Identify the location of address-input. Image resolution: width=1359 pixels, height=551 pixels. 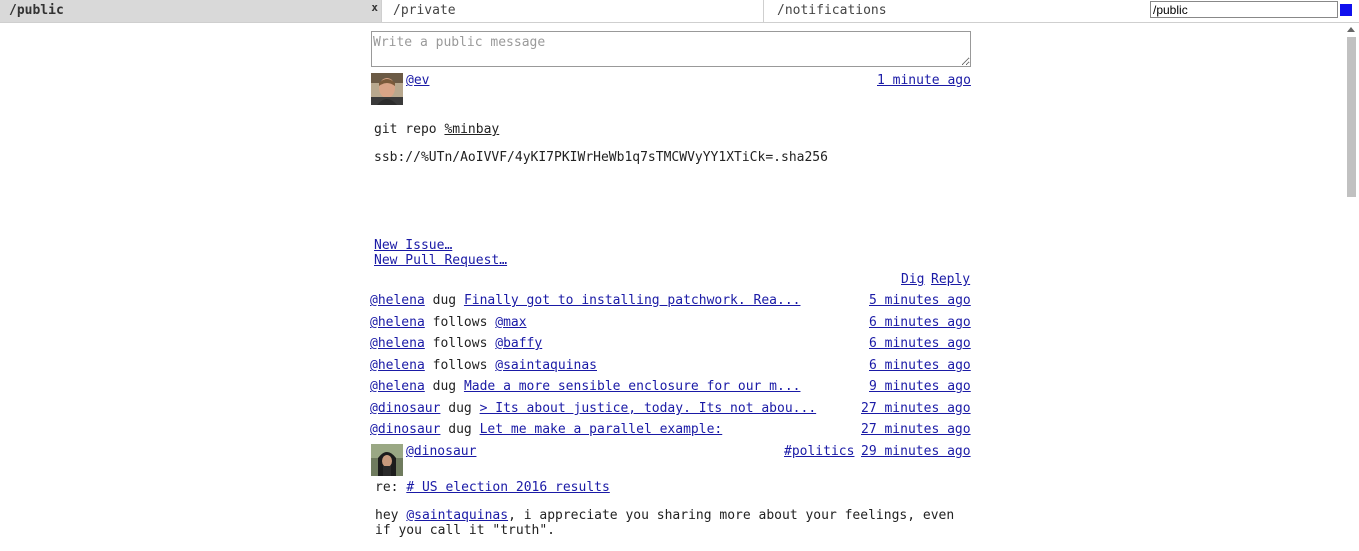
(1244, 9).